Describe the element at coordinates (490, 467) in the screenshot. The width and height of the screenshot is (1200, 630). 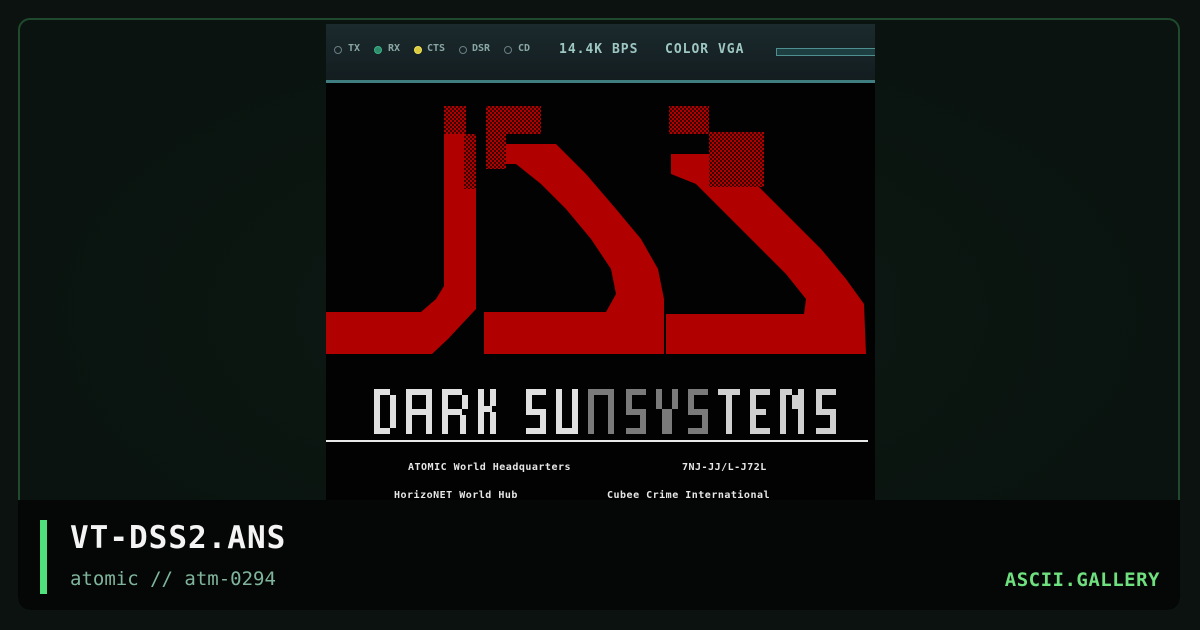
I see `art-credit-line1-left: ATOMIC World Headquarters` at that location.